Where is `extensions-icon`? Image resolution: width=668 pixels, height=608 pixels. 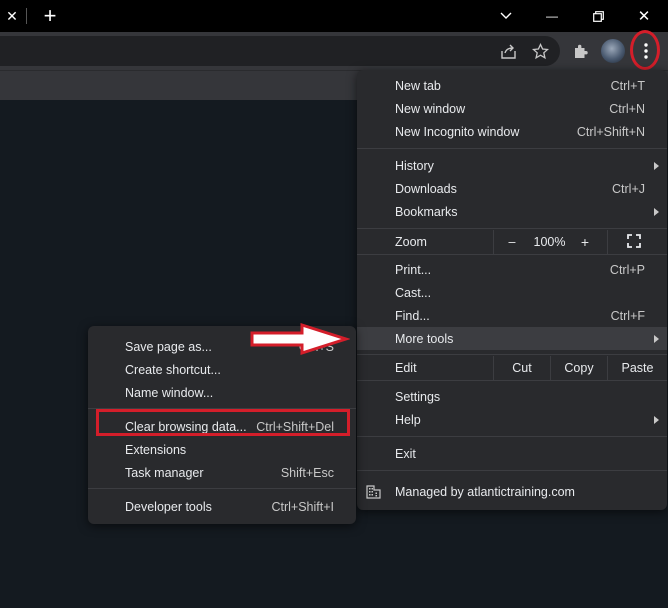 extensions-icon is located at coordinates (580, 51).